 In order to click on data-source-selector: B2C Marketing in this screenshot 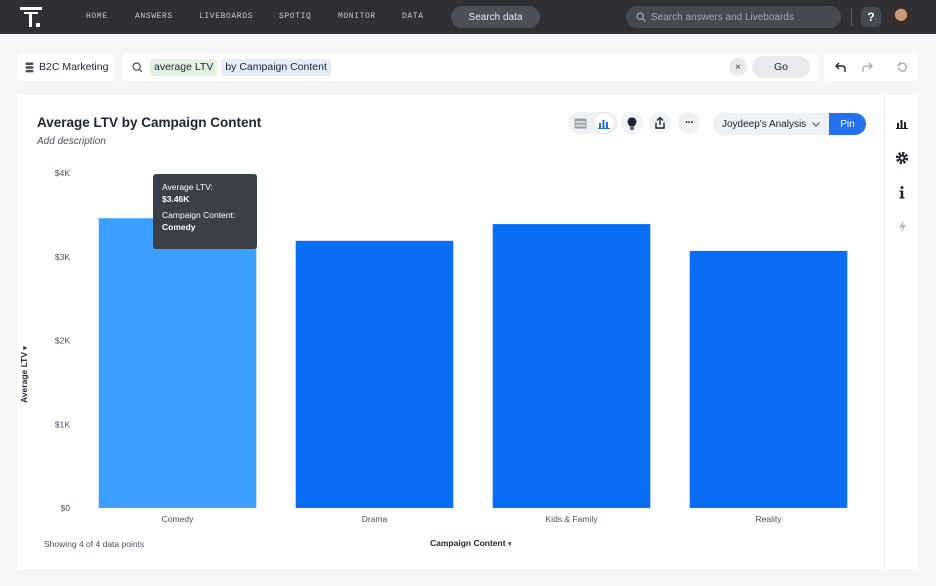, I will do `click(65, 67)`.